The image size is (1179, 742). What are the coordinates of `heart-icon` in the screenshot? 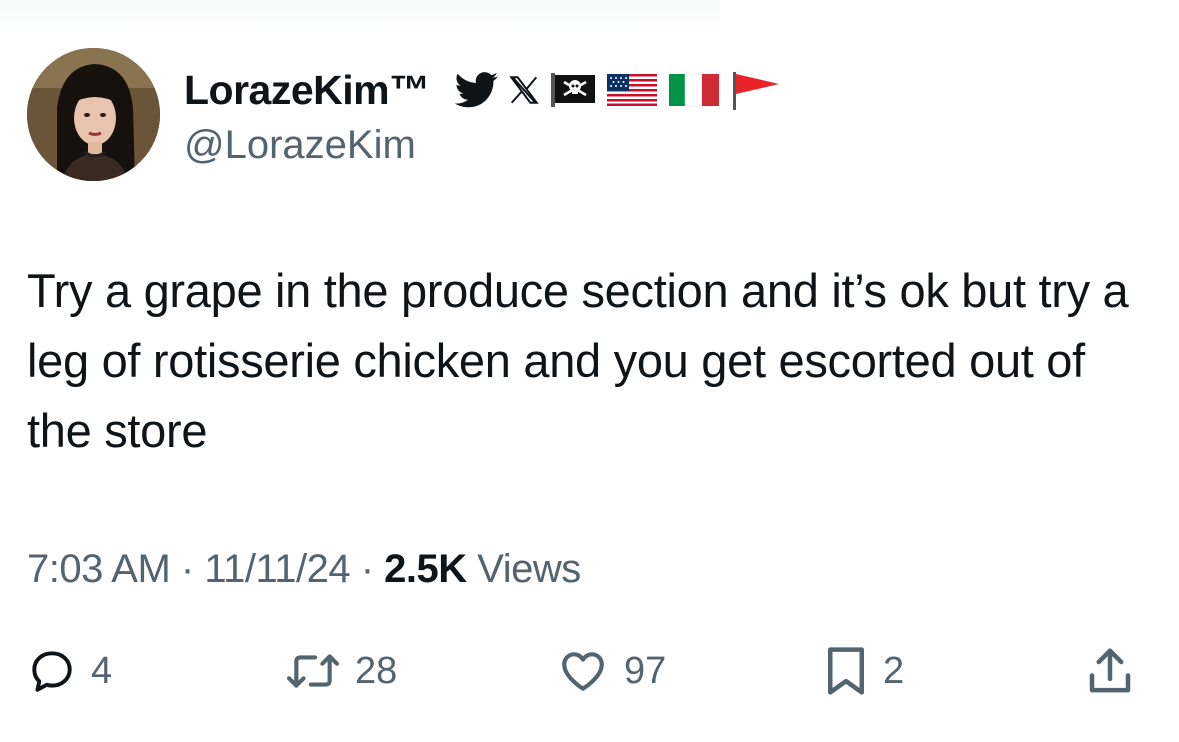 It's located at (583, 671).